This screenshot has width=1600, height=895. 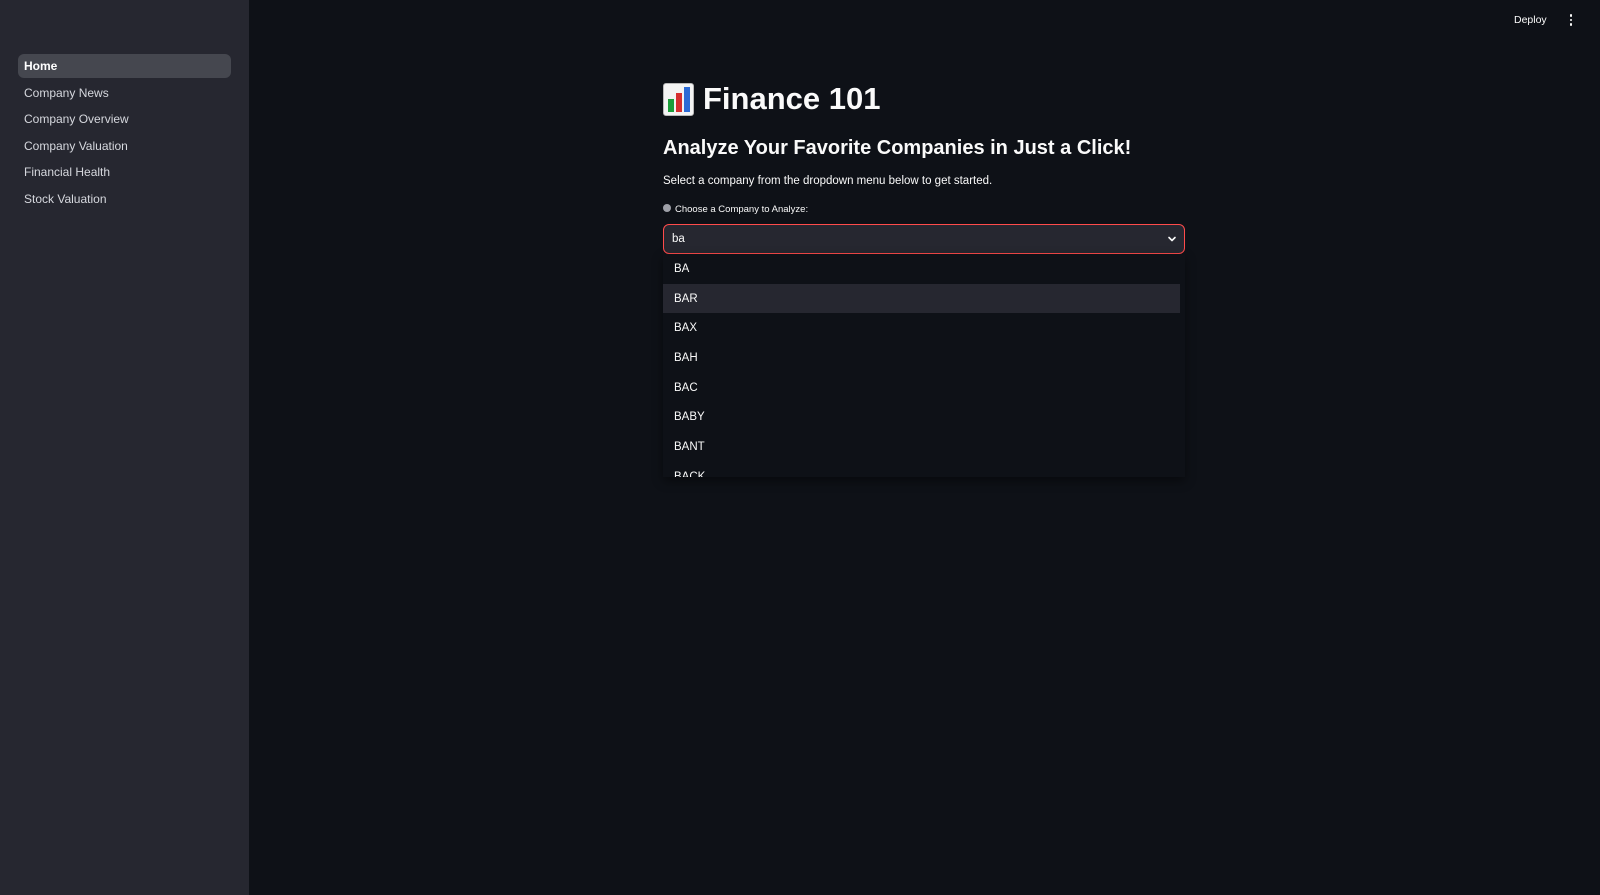 I want to click on company-select-dropdown: BA BAR BAX BAH BAC BABY BANT BACK, so click(x=924, y=365).